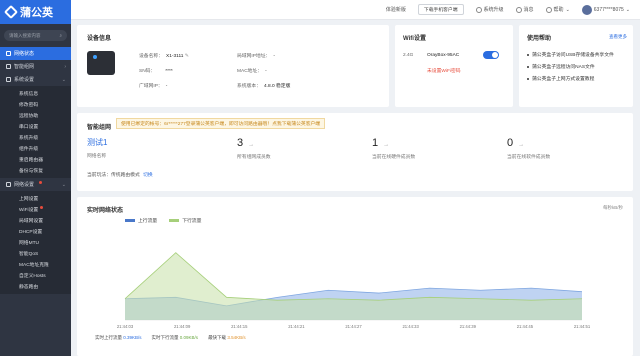 This screenshot has height=356, width=640. Describe the element at coordinates (99, 39) in the screenshot. I see `device-info-title: 设备信息` at that location.